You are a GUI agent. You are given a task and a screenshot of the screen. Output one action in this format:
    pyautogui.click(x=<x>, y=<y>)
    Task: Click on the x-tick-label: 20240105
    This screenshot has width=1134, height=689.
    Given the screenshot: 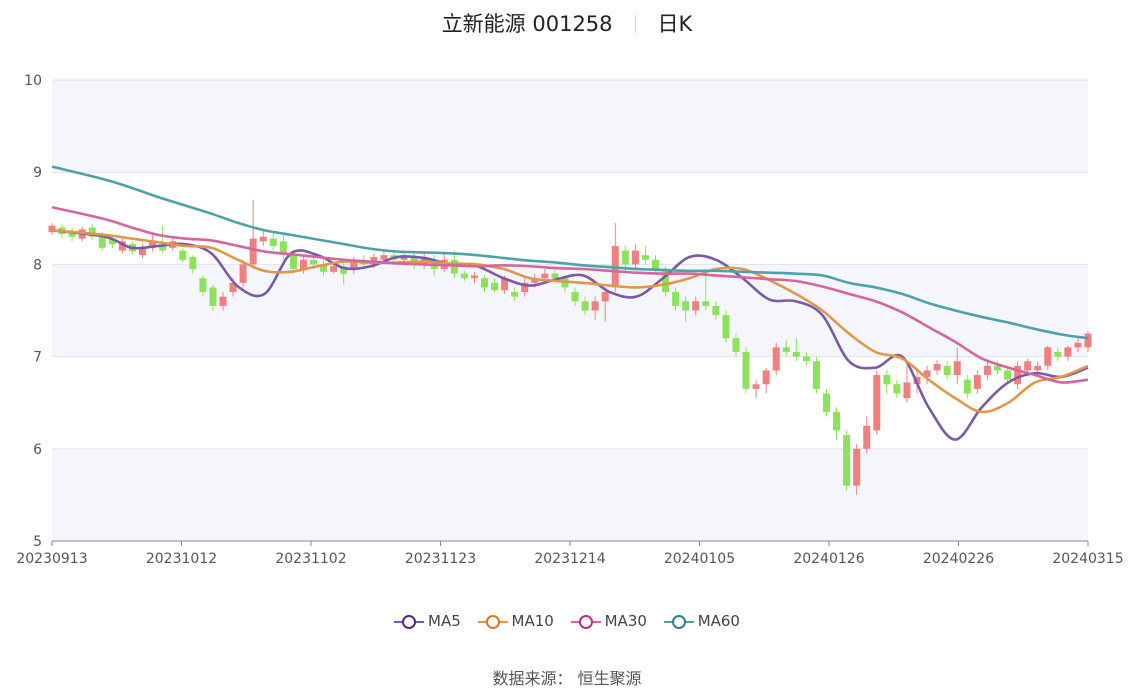 What is the action you would take?
    pyautogui.click(x=699, y=559)
    